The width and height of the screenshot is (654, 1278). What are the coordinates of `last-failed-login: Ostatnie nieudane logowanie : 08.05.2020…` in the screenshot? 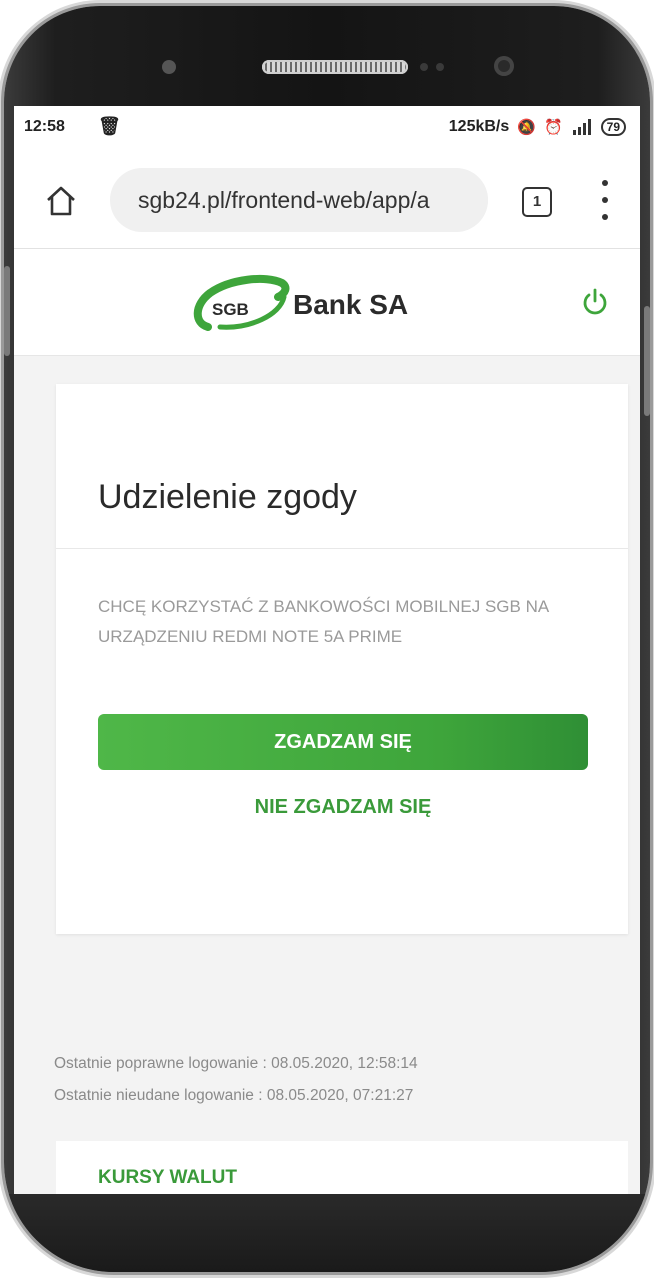 It's located at (234, 1095).